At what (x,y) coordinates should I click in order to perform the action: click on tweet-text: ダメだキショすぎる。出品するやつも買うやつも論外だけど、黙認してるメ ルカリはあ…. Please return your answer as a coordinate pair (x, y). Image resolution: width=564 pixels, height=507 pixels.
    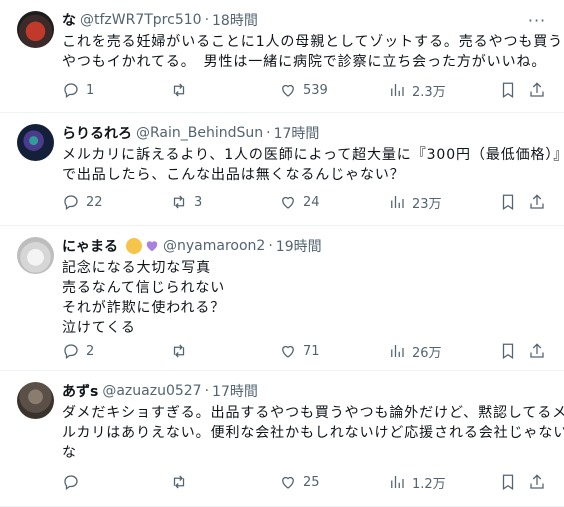
    Looking at the image, I should click on (313, 433).